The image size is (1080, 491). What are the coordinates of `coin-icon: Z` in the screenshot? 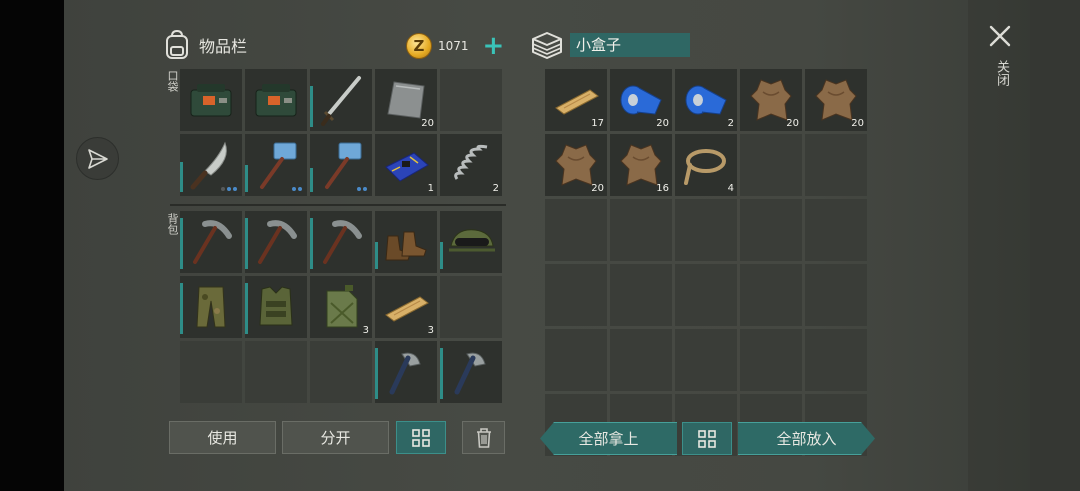 It's located at (419, 46).